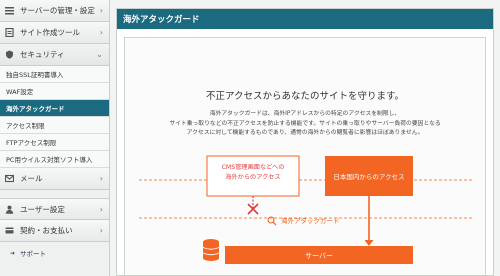 This screenshot has width=500, height=276. I want to click on nav-contract-payment: 契約・お支払い ›, so click(54, 231).